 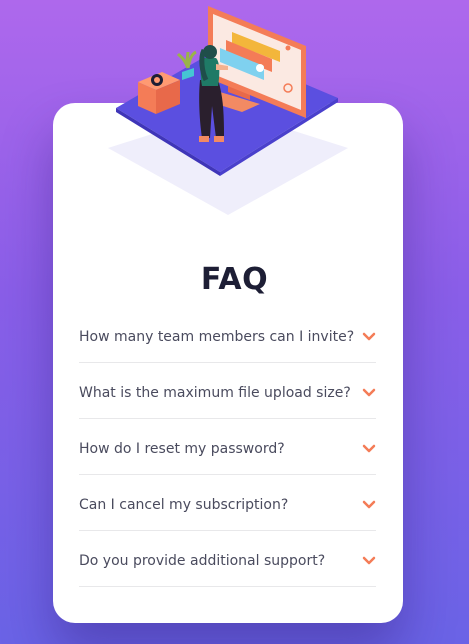 I want to click on faq-item: What is the maximum file upload size?, so click(x=227, y=393).